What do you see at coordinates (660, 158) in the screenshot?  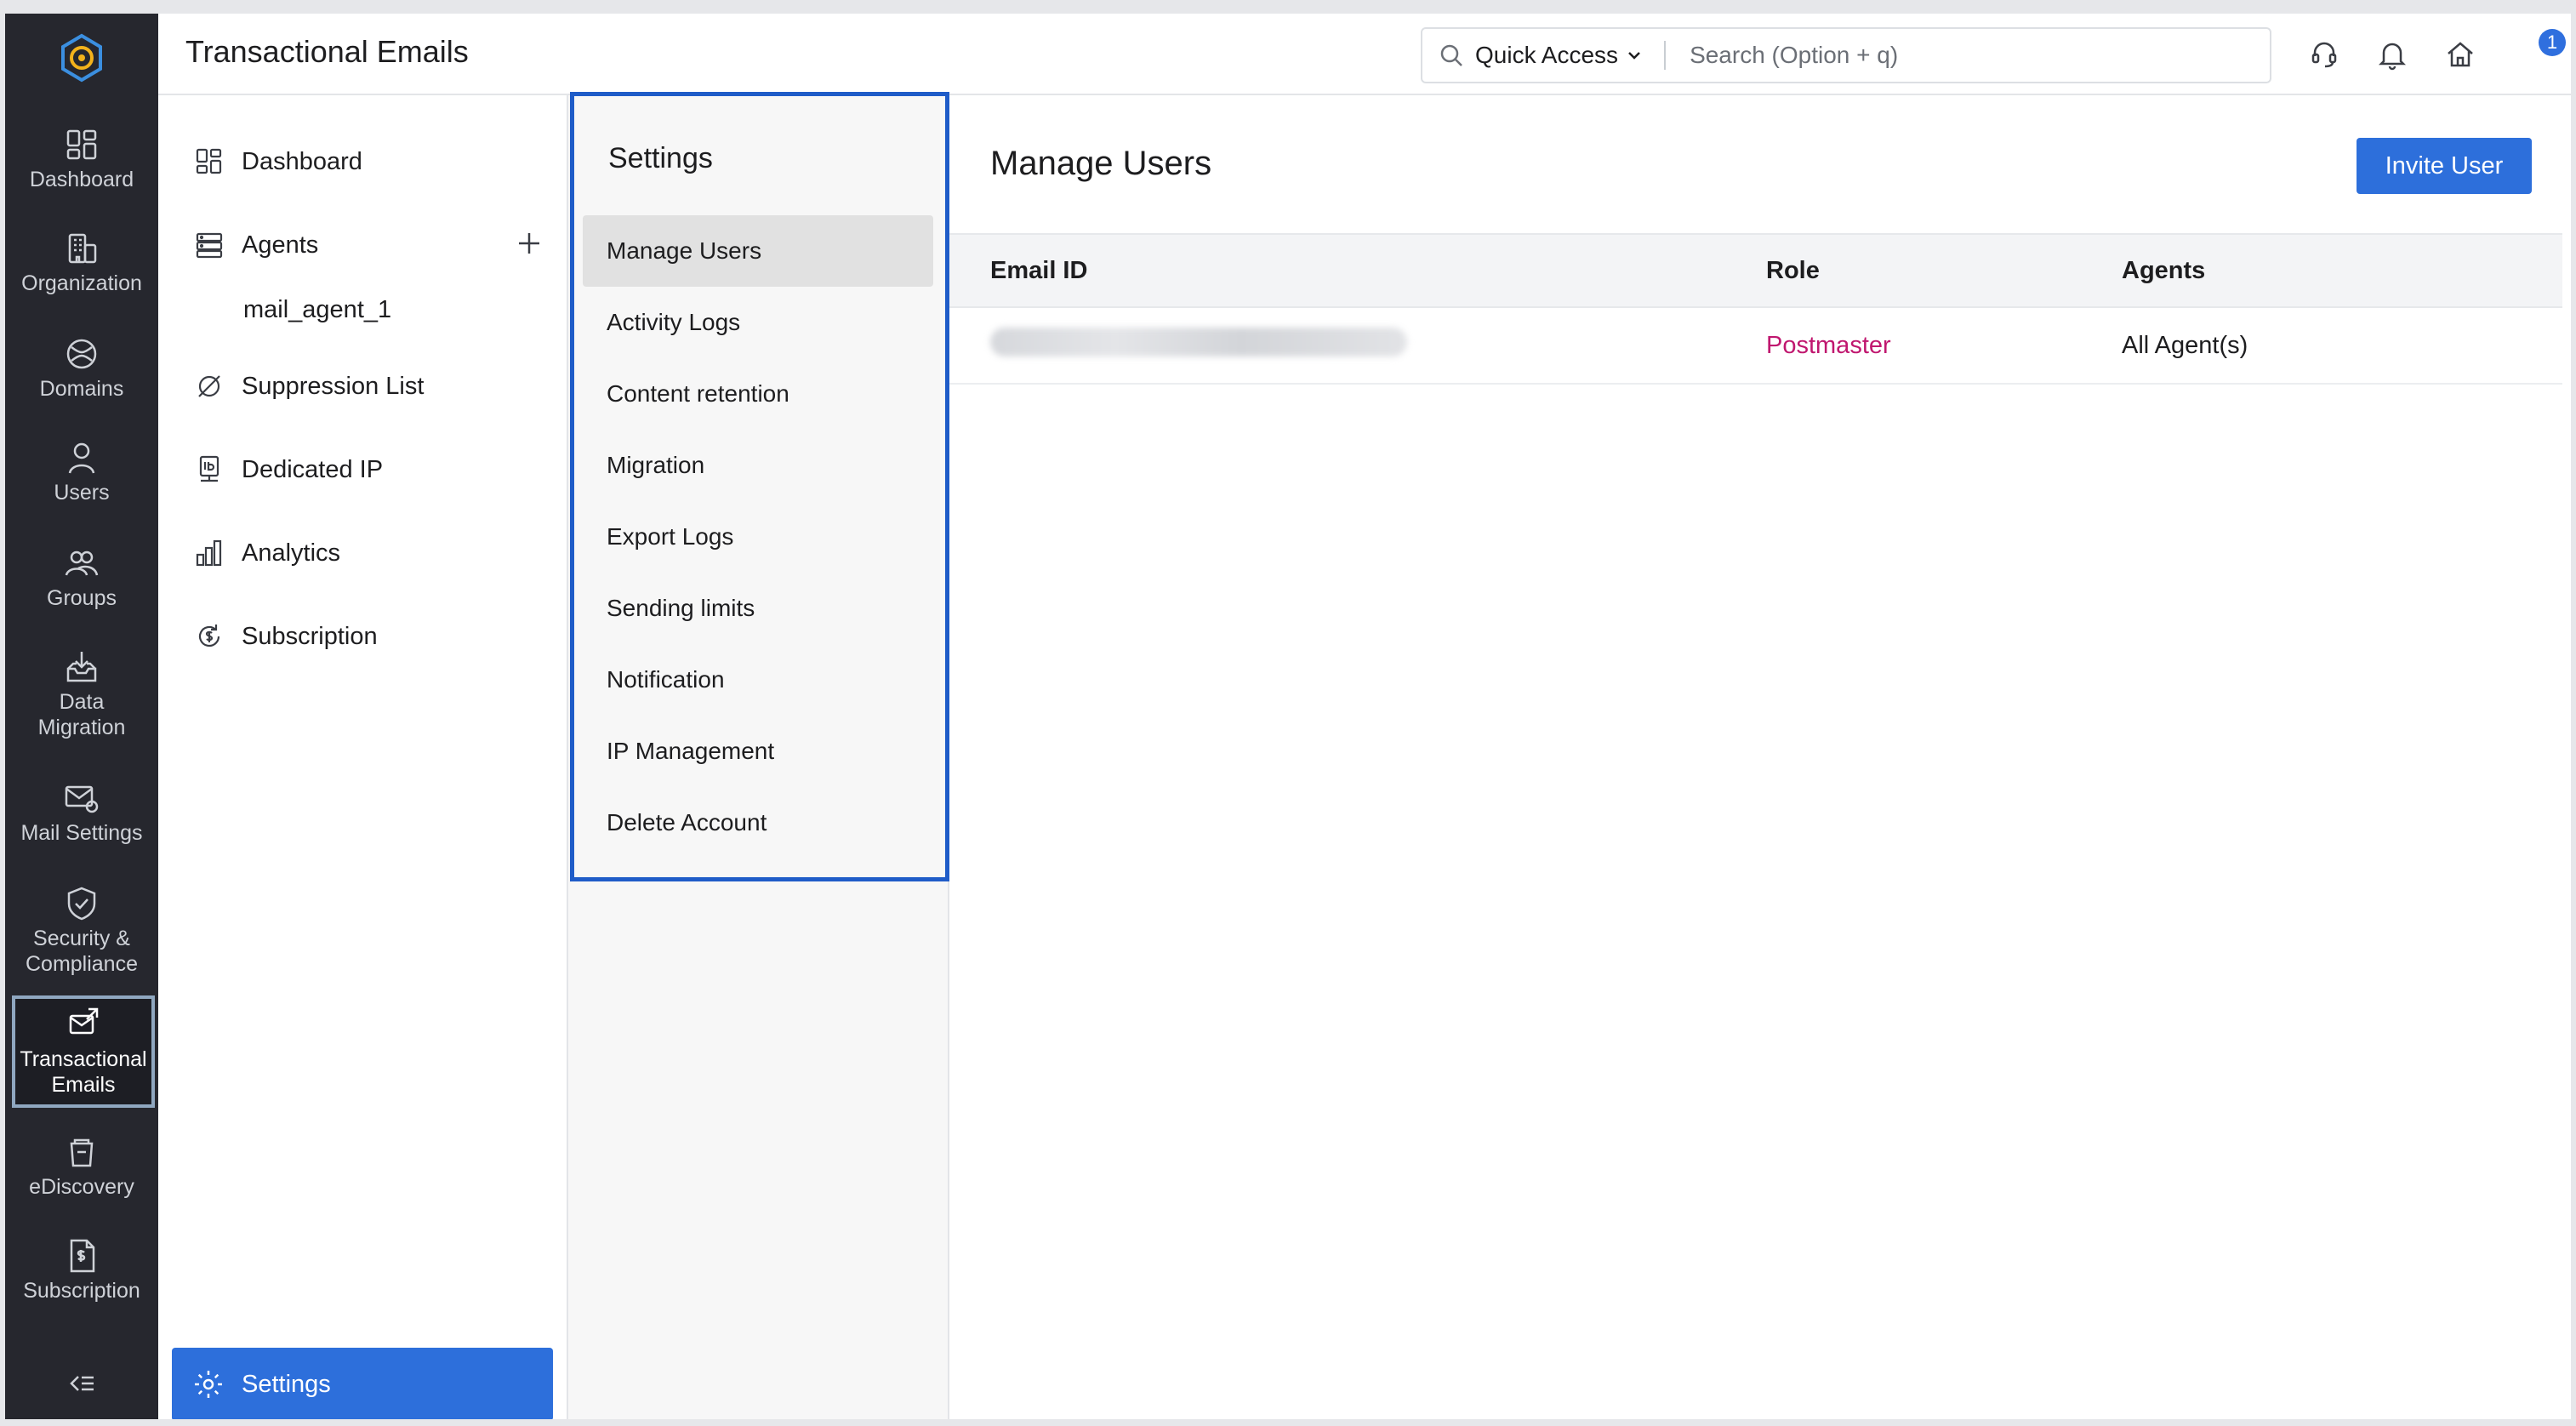 I see `settings-menu-title: Settings` at bounding box center [660, 158].